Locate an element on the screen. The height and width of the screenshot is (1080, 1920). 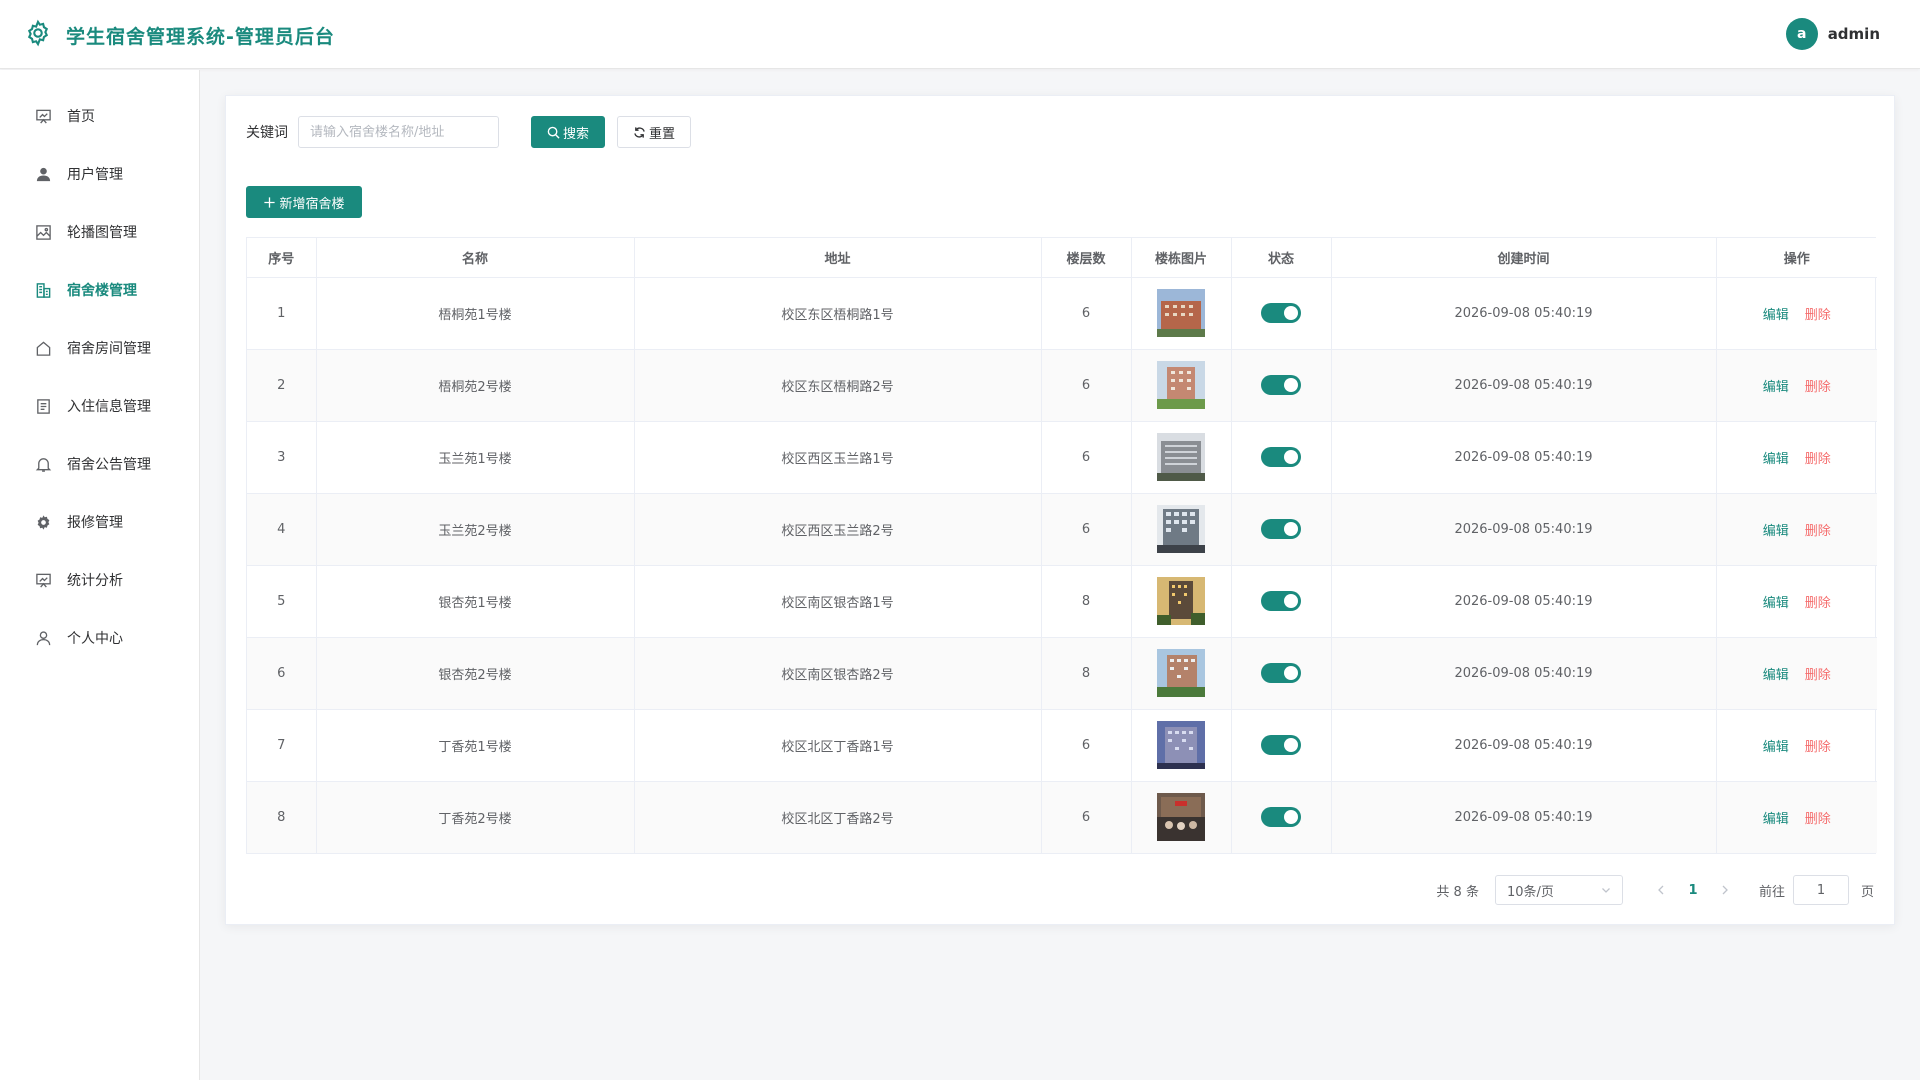
column-header: 楼栋图片 is located at coordinates (1181, 258).